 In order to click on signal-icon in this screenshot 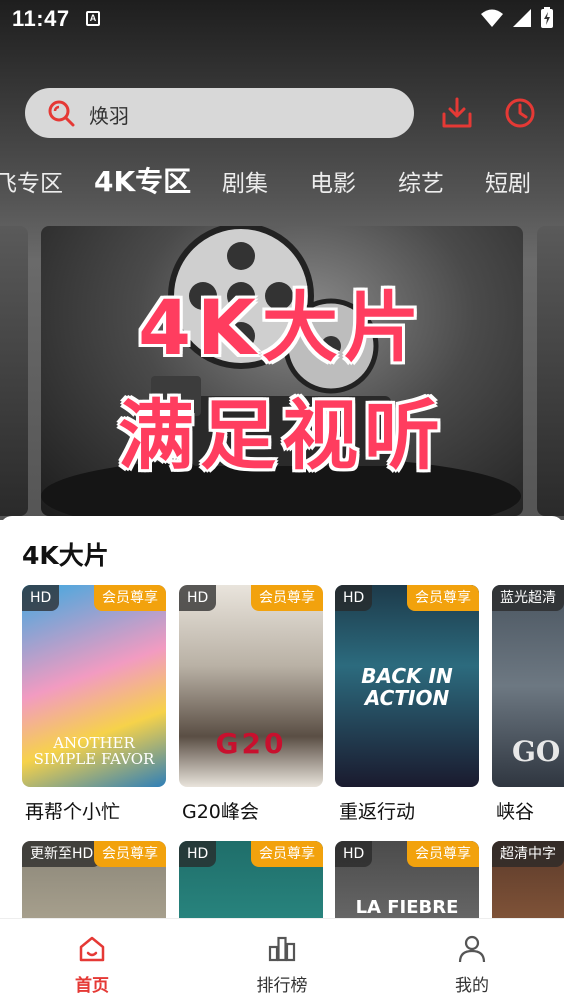, I will do `click(522, 18)`.